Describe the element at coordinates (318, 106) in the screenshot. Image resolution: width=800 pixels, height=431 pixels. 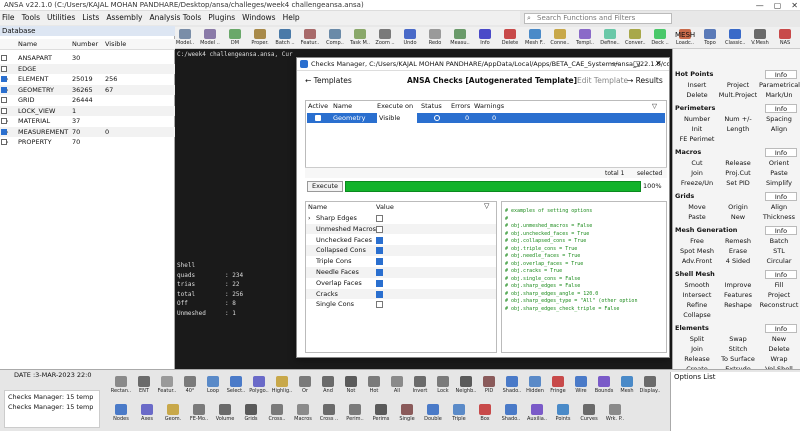
I see `col-active: Active` at that location.